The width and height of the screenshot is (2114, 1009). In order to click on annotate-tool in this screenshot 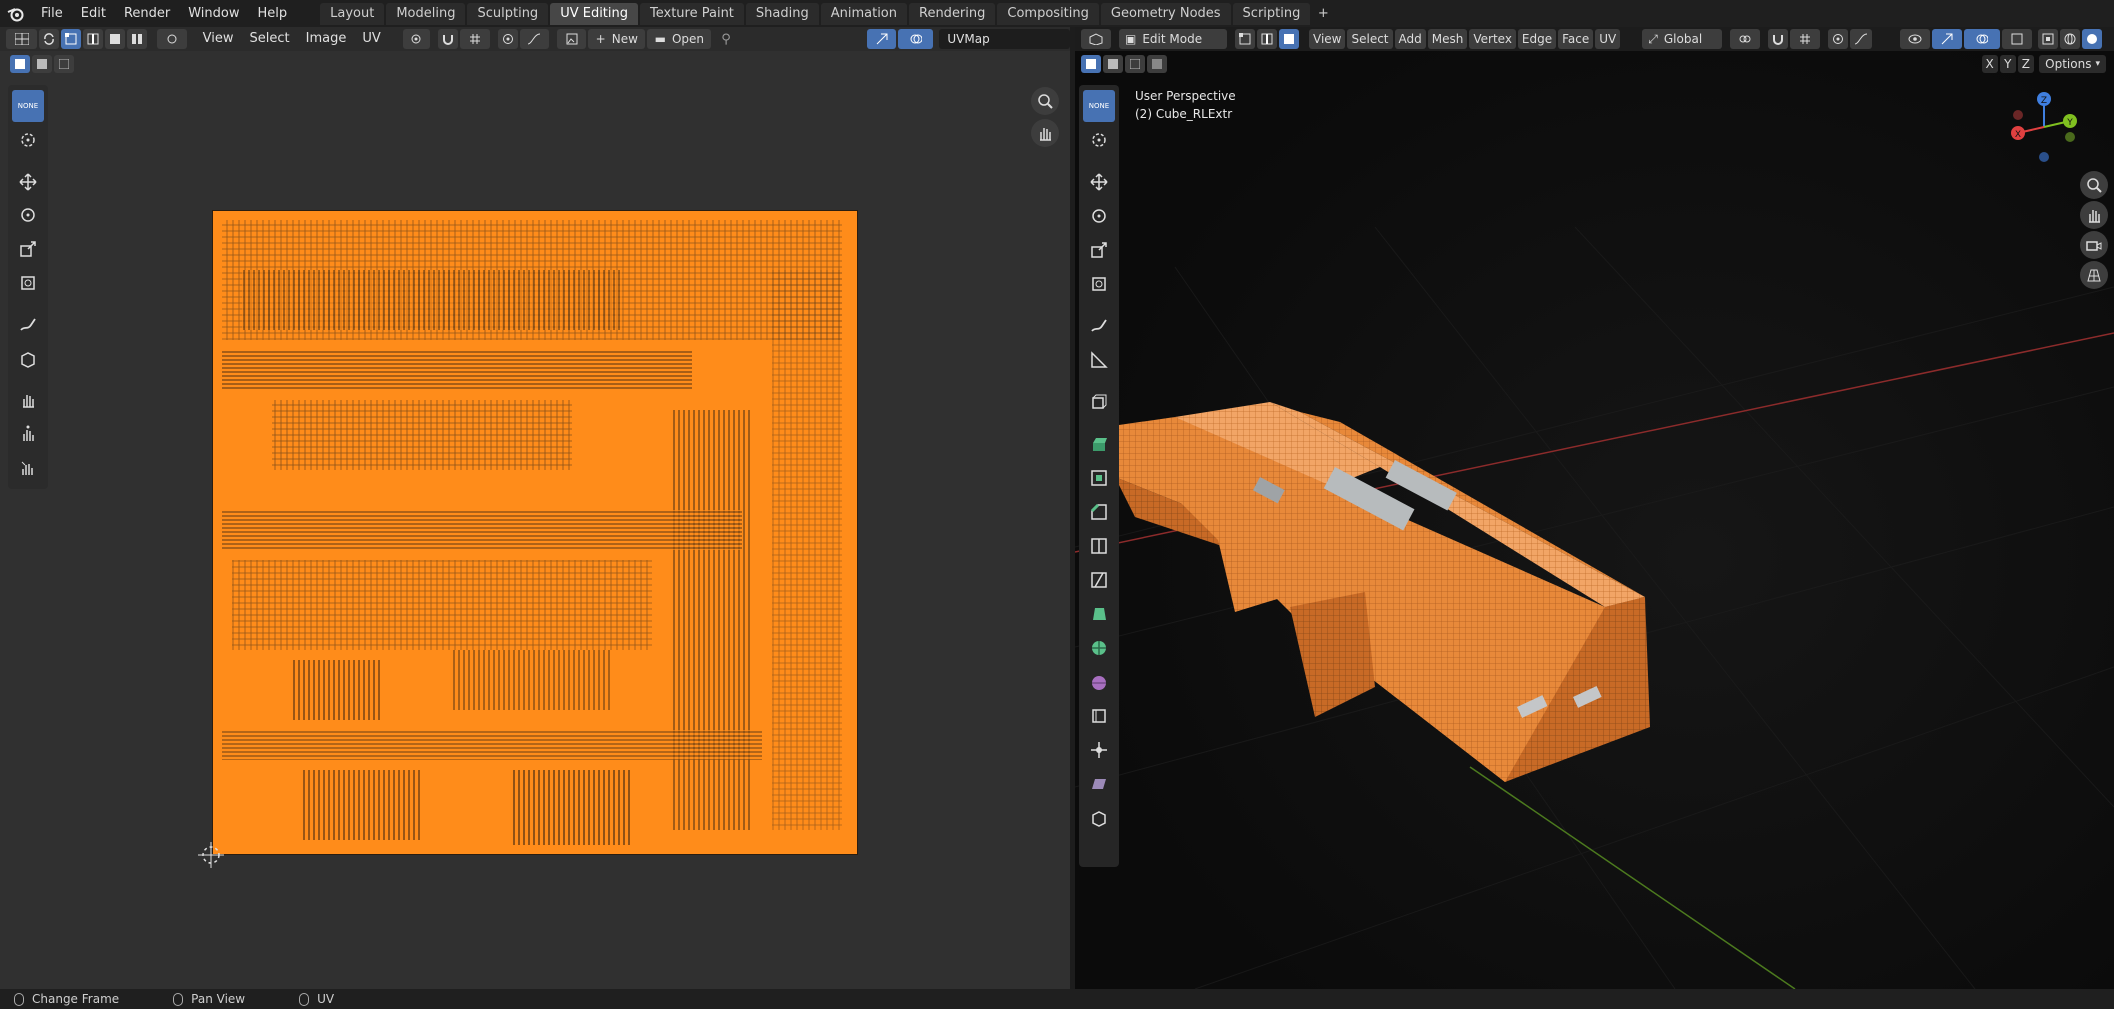, I will do `click(28, 325)`.